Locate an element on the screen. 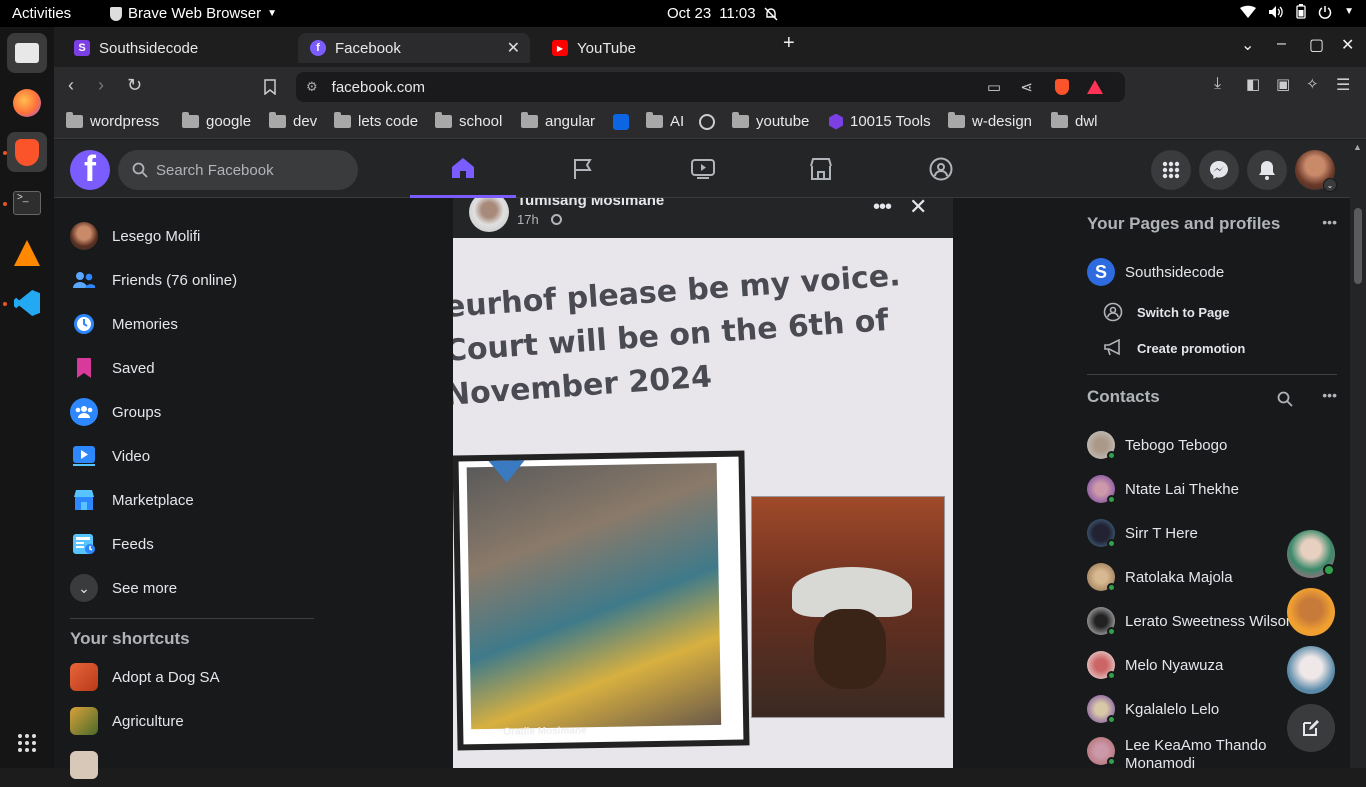 The height and width of the screenshot is (787, 1366). scroll-up-arrow: ▲ is located at coordinates (1357, 147).